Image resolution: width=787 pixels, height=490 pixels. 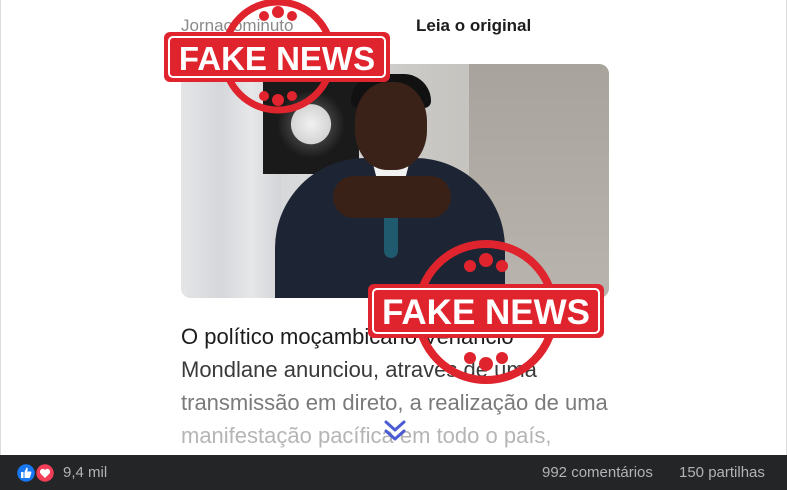 What do you see at coordinates (0, 227) in the screenshot?
I see `frame-border-left` at bounding box center [0, 227].